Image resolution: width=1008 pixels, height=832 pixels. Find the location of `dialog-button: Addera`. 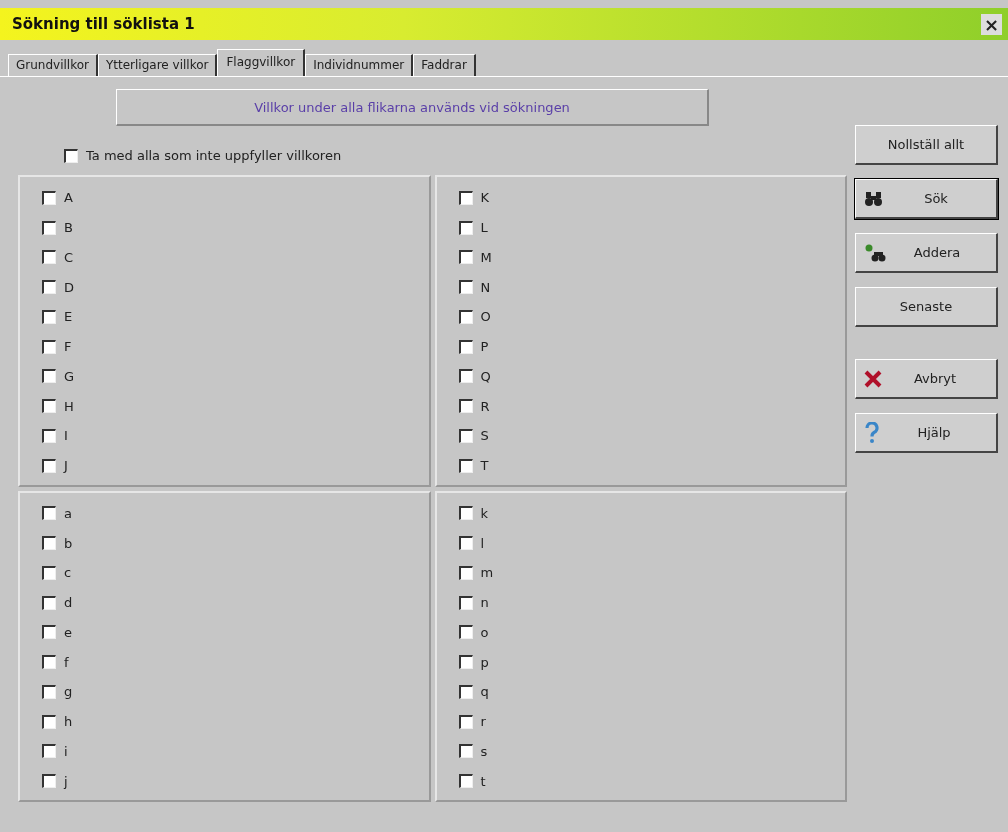

dialog-button: Addera is located at coordinates (926, 253).